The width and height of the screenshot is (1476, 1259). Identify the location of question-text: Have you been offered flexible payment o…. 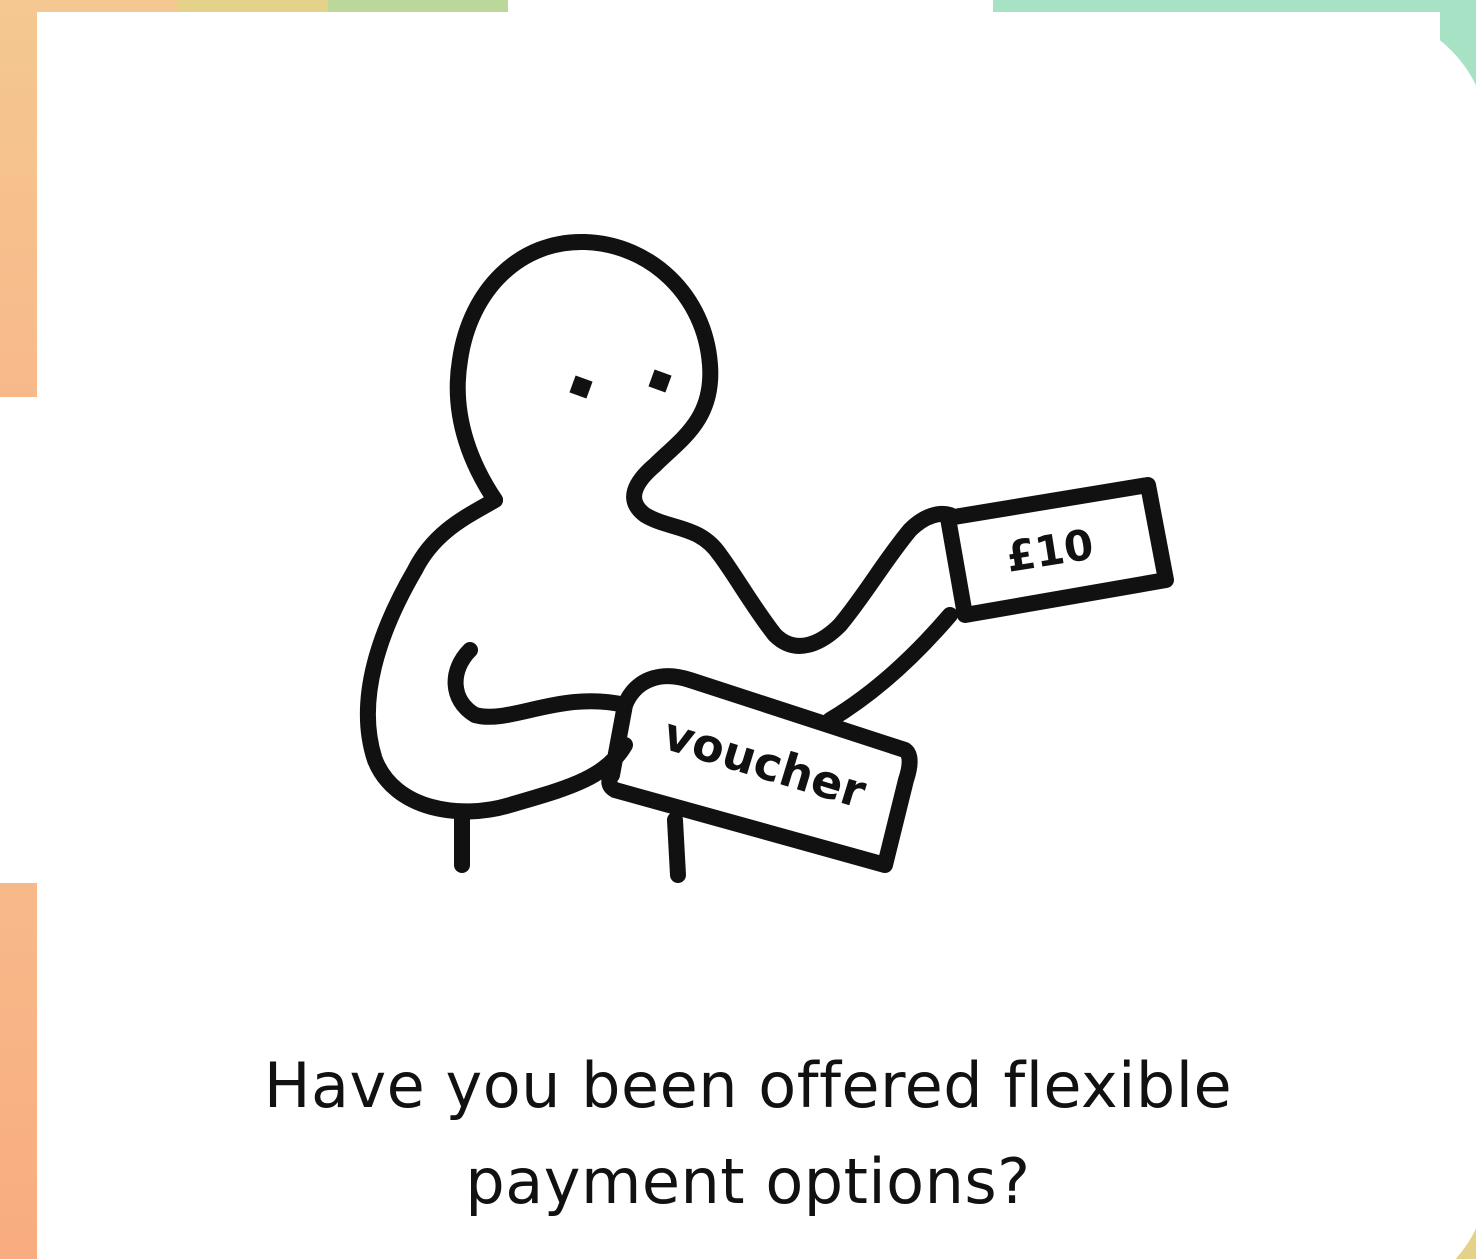
(748, 1133).